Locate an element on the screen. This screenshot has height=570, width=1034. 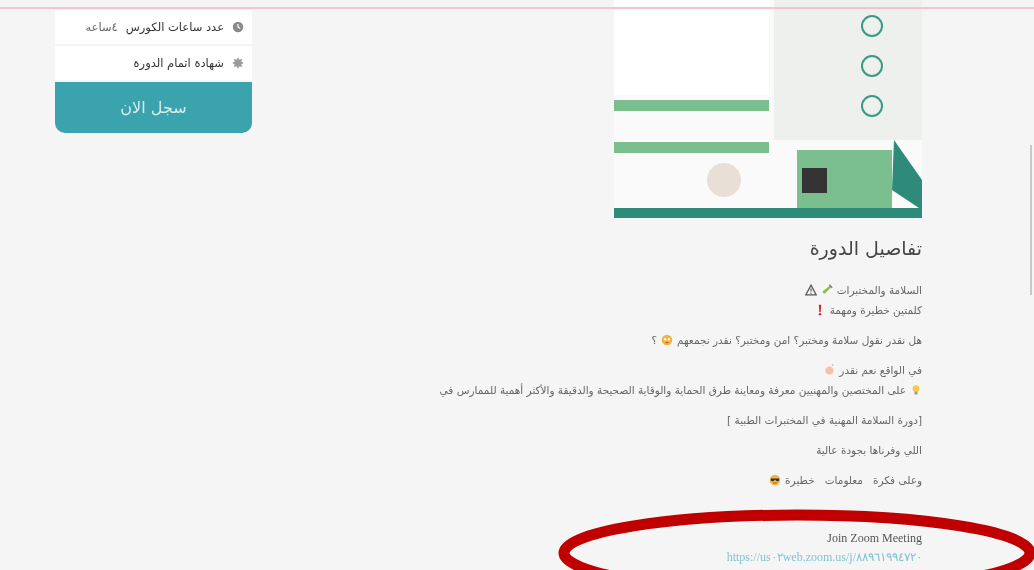
scrollbar-thumb is located at coordinates (1031, 220).